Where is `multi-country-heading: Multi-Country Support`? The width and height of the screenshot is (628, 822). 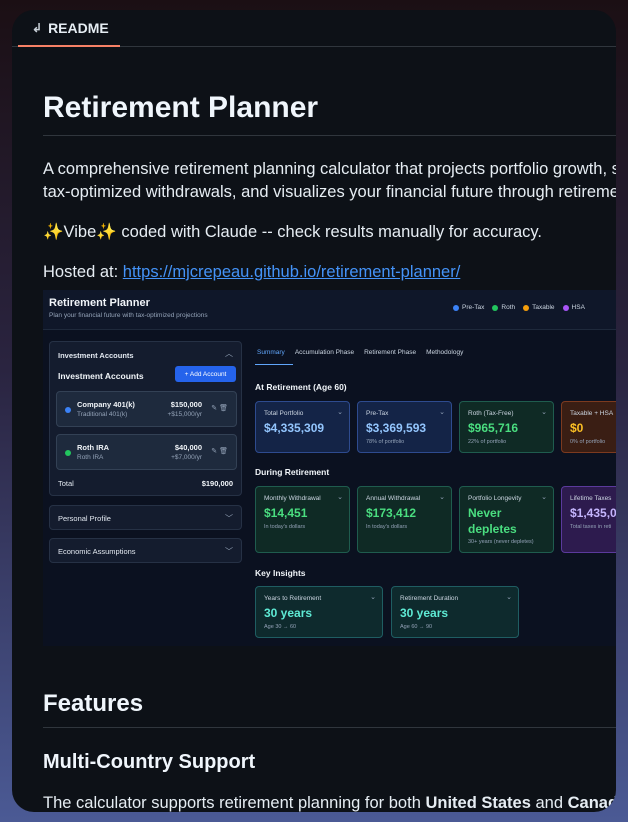
multi-country-heading: Multi-Country Support is located at coordinates (149, 762).